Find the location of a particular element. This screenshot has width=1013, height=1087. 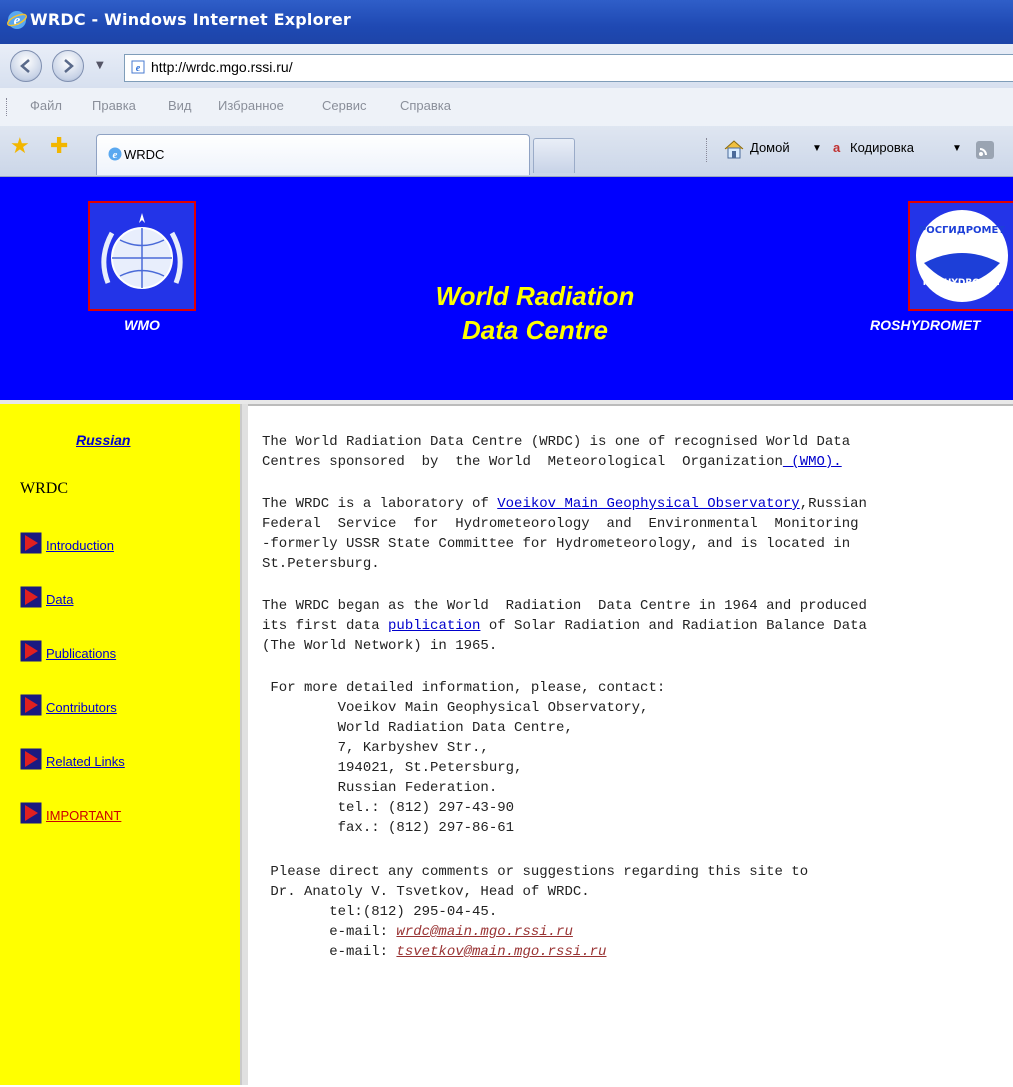

contact-line: fax.: (812) 297-86-61 is located at coordinates (388, 828).